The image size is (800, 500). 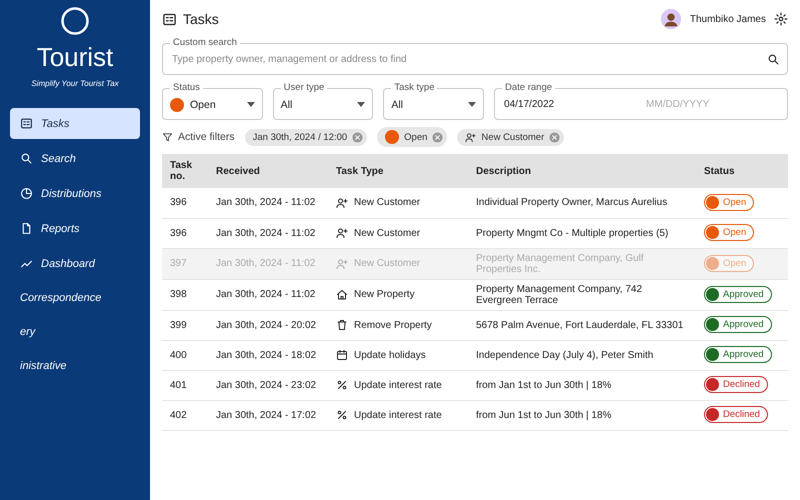 I want to click on avatar-icon, so click(x=671, y=19).